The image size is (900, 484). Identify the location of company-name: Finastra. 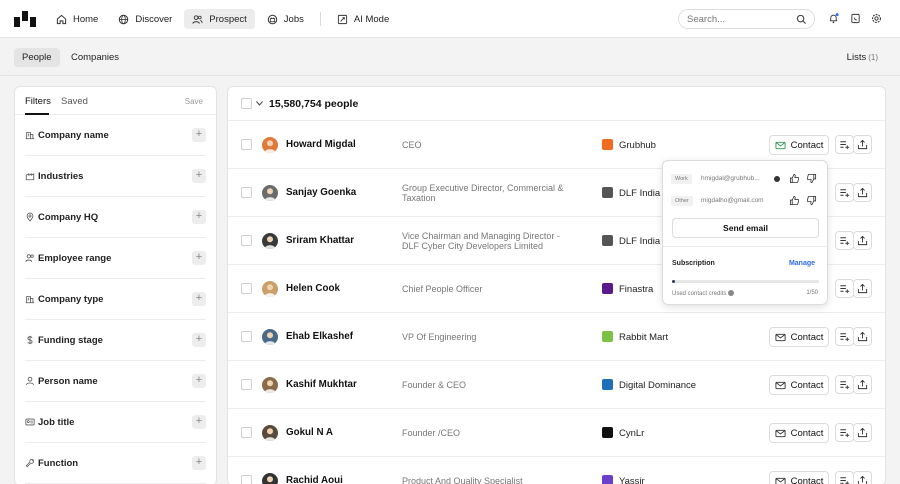
(636, 289).